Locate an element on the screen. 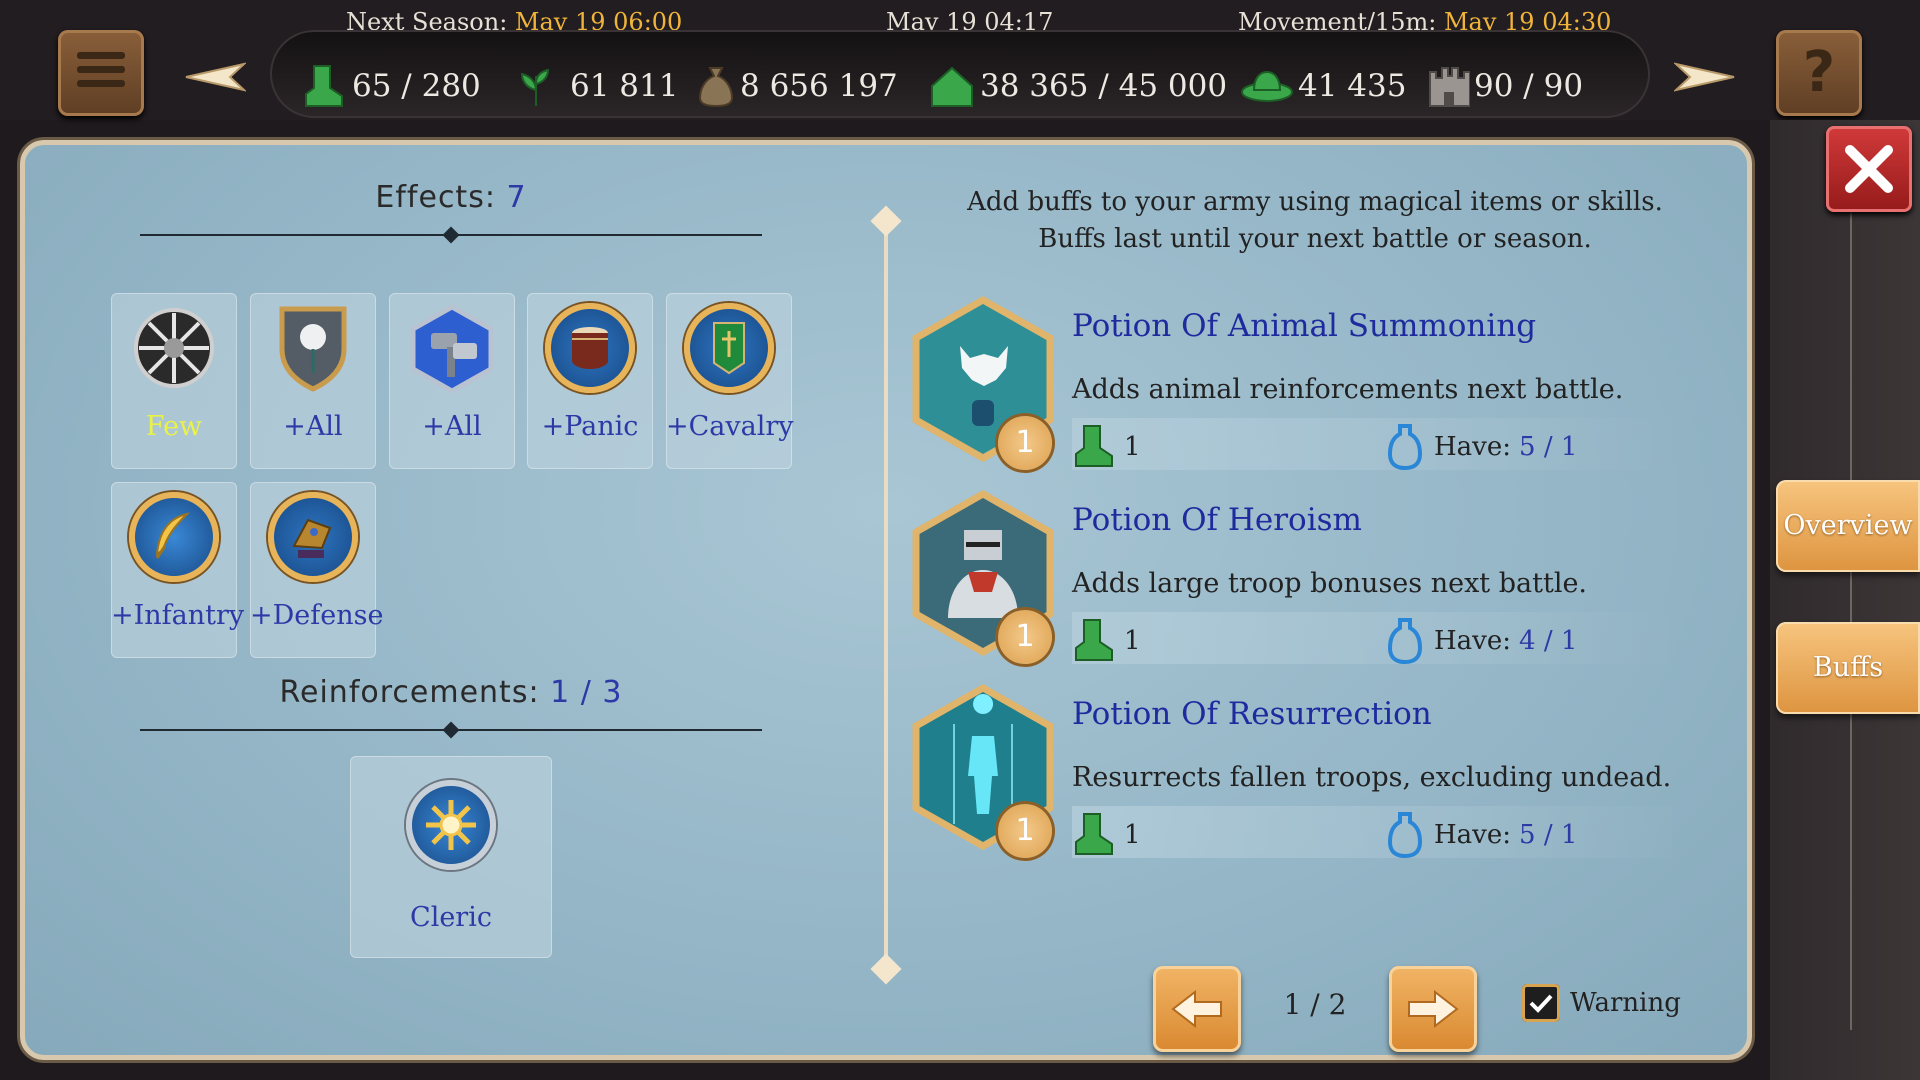 Image resolution: width=1920 pixels, height=1080 pixels. gauntlet-icon is located at coordinates (313, 537).